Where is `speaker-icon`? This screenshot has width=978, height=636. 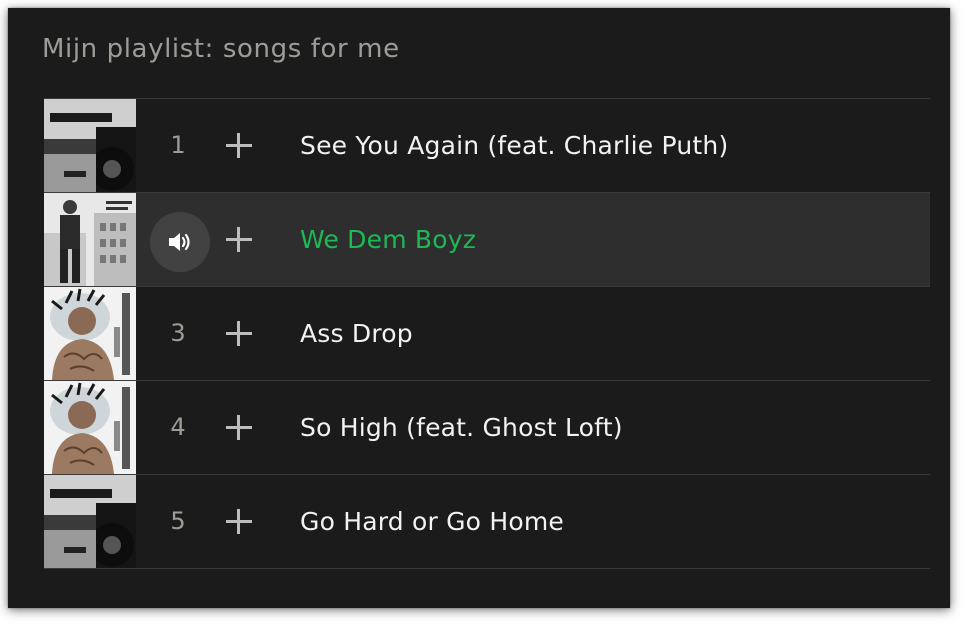 speaker-icon is located at coordinates (179, 242).